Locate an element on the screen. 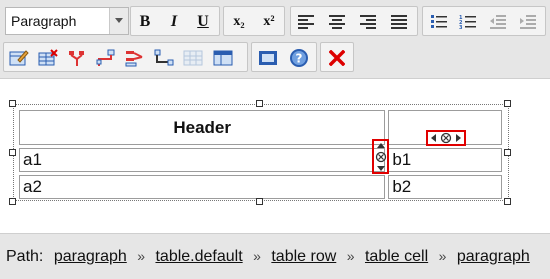  delete-table-icon is located at coordinates (48, 57).